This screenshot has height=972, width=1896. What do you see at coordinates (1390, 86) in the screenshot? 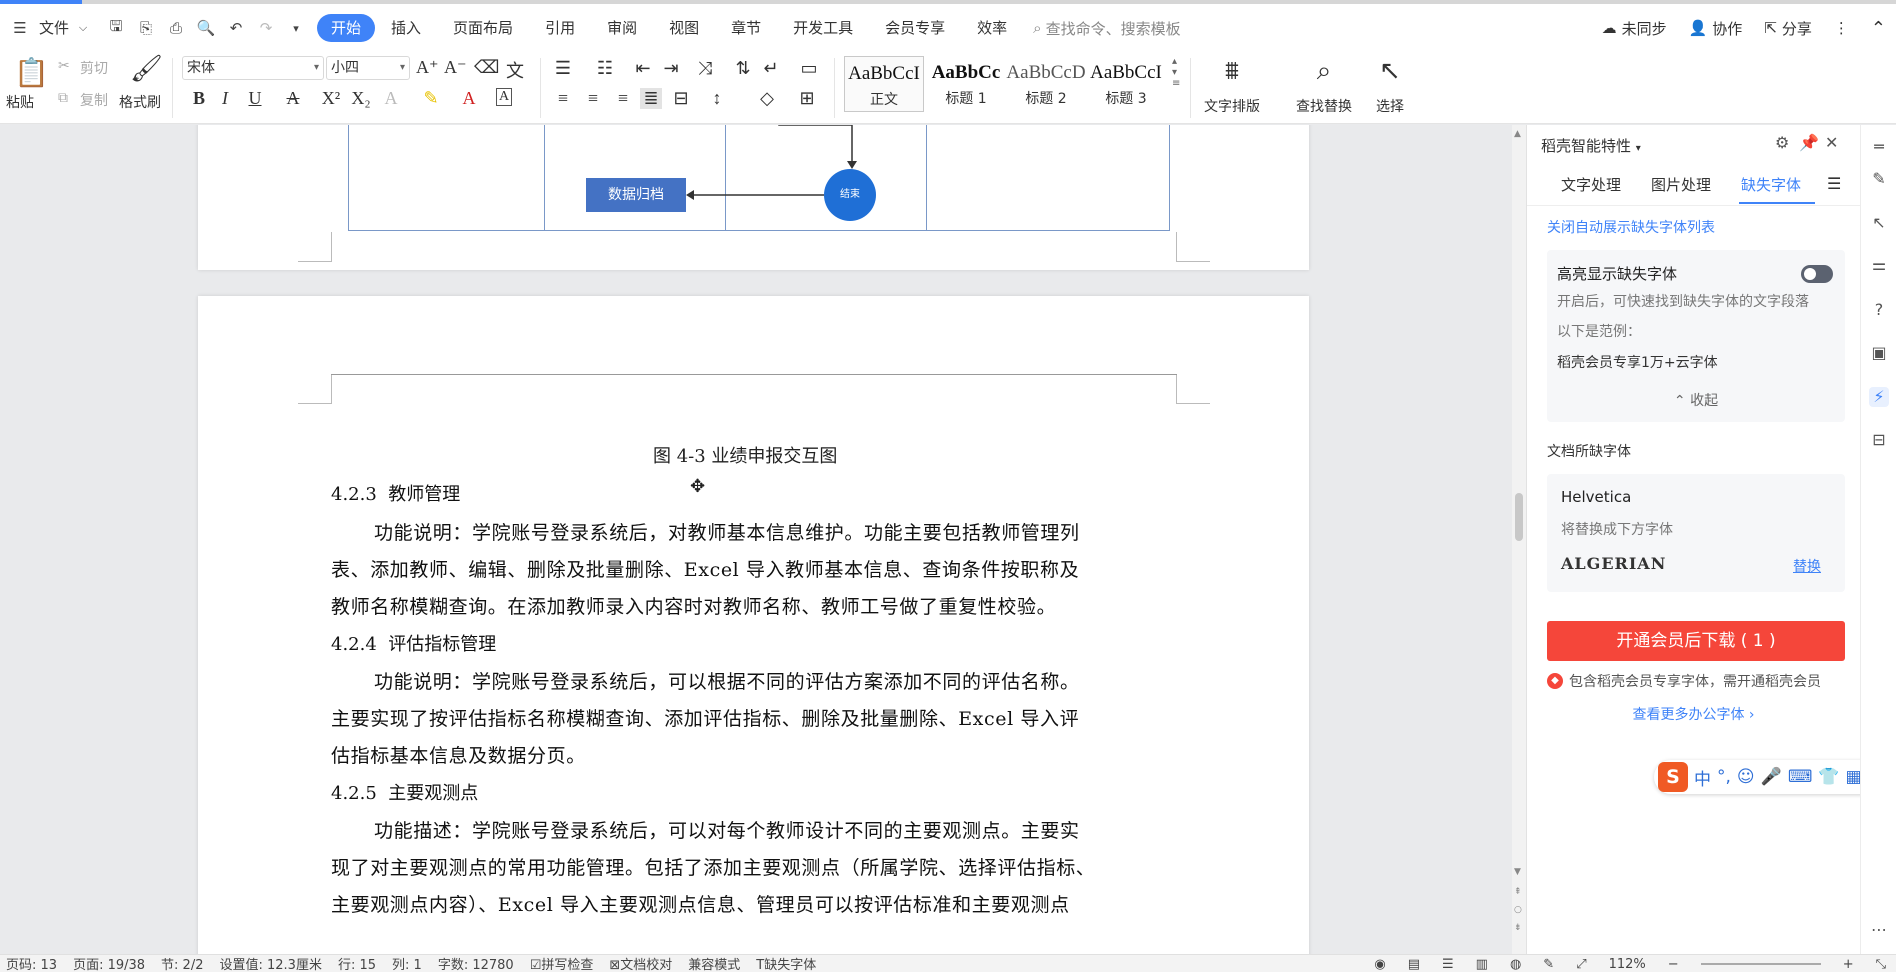
I see `select-button: ↖ 选择` at bounding box center [1390, 86].